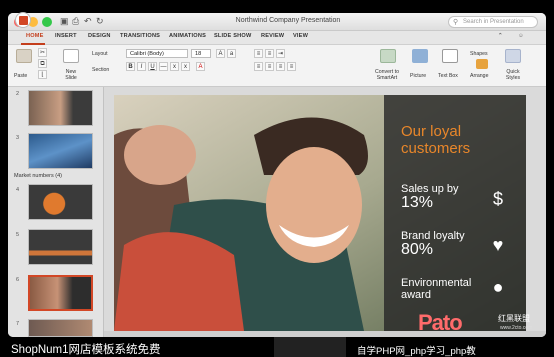 This screenshot has width=554, height=357. What do you see at coordinates (18, 280) in the screenshot?
I see `slide-number: 6` at bounding box center [18, 280].